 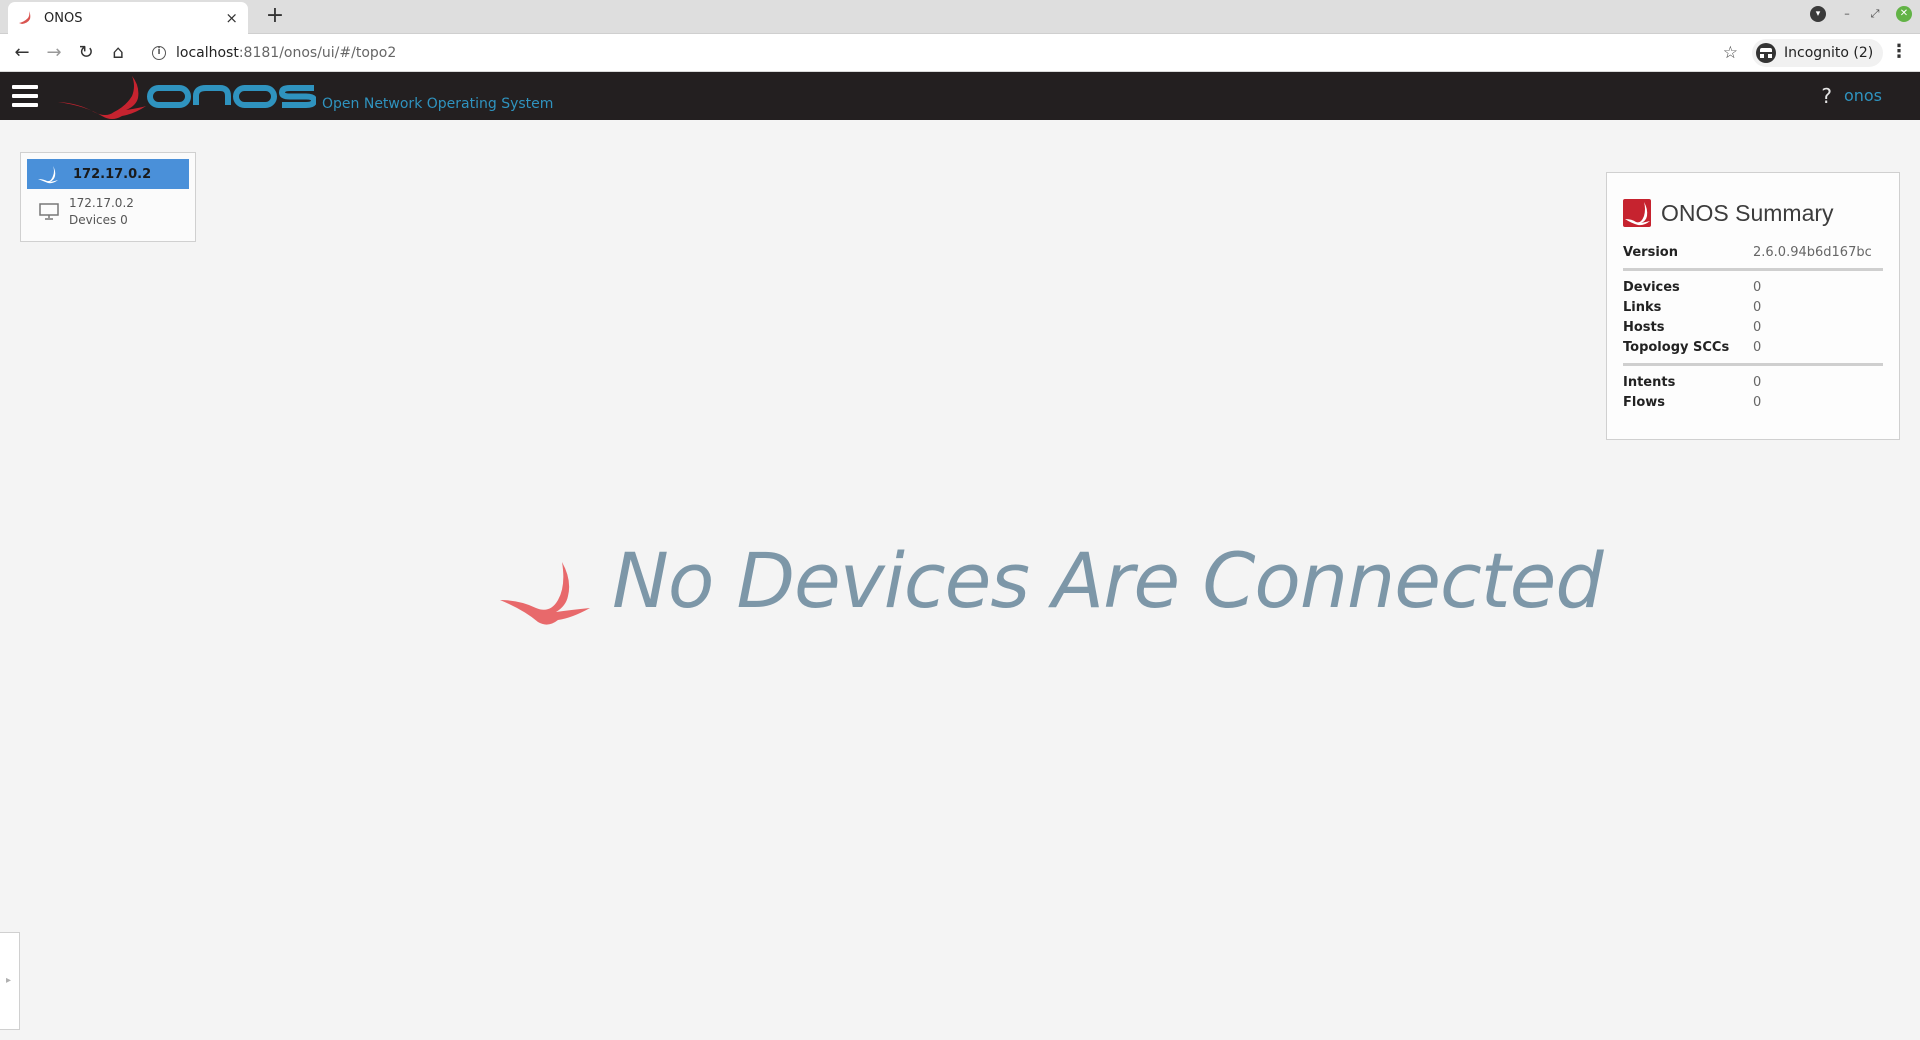 I want to click on summary-title: ONOS Summary, so click(x=1747, y=212).